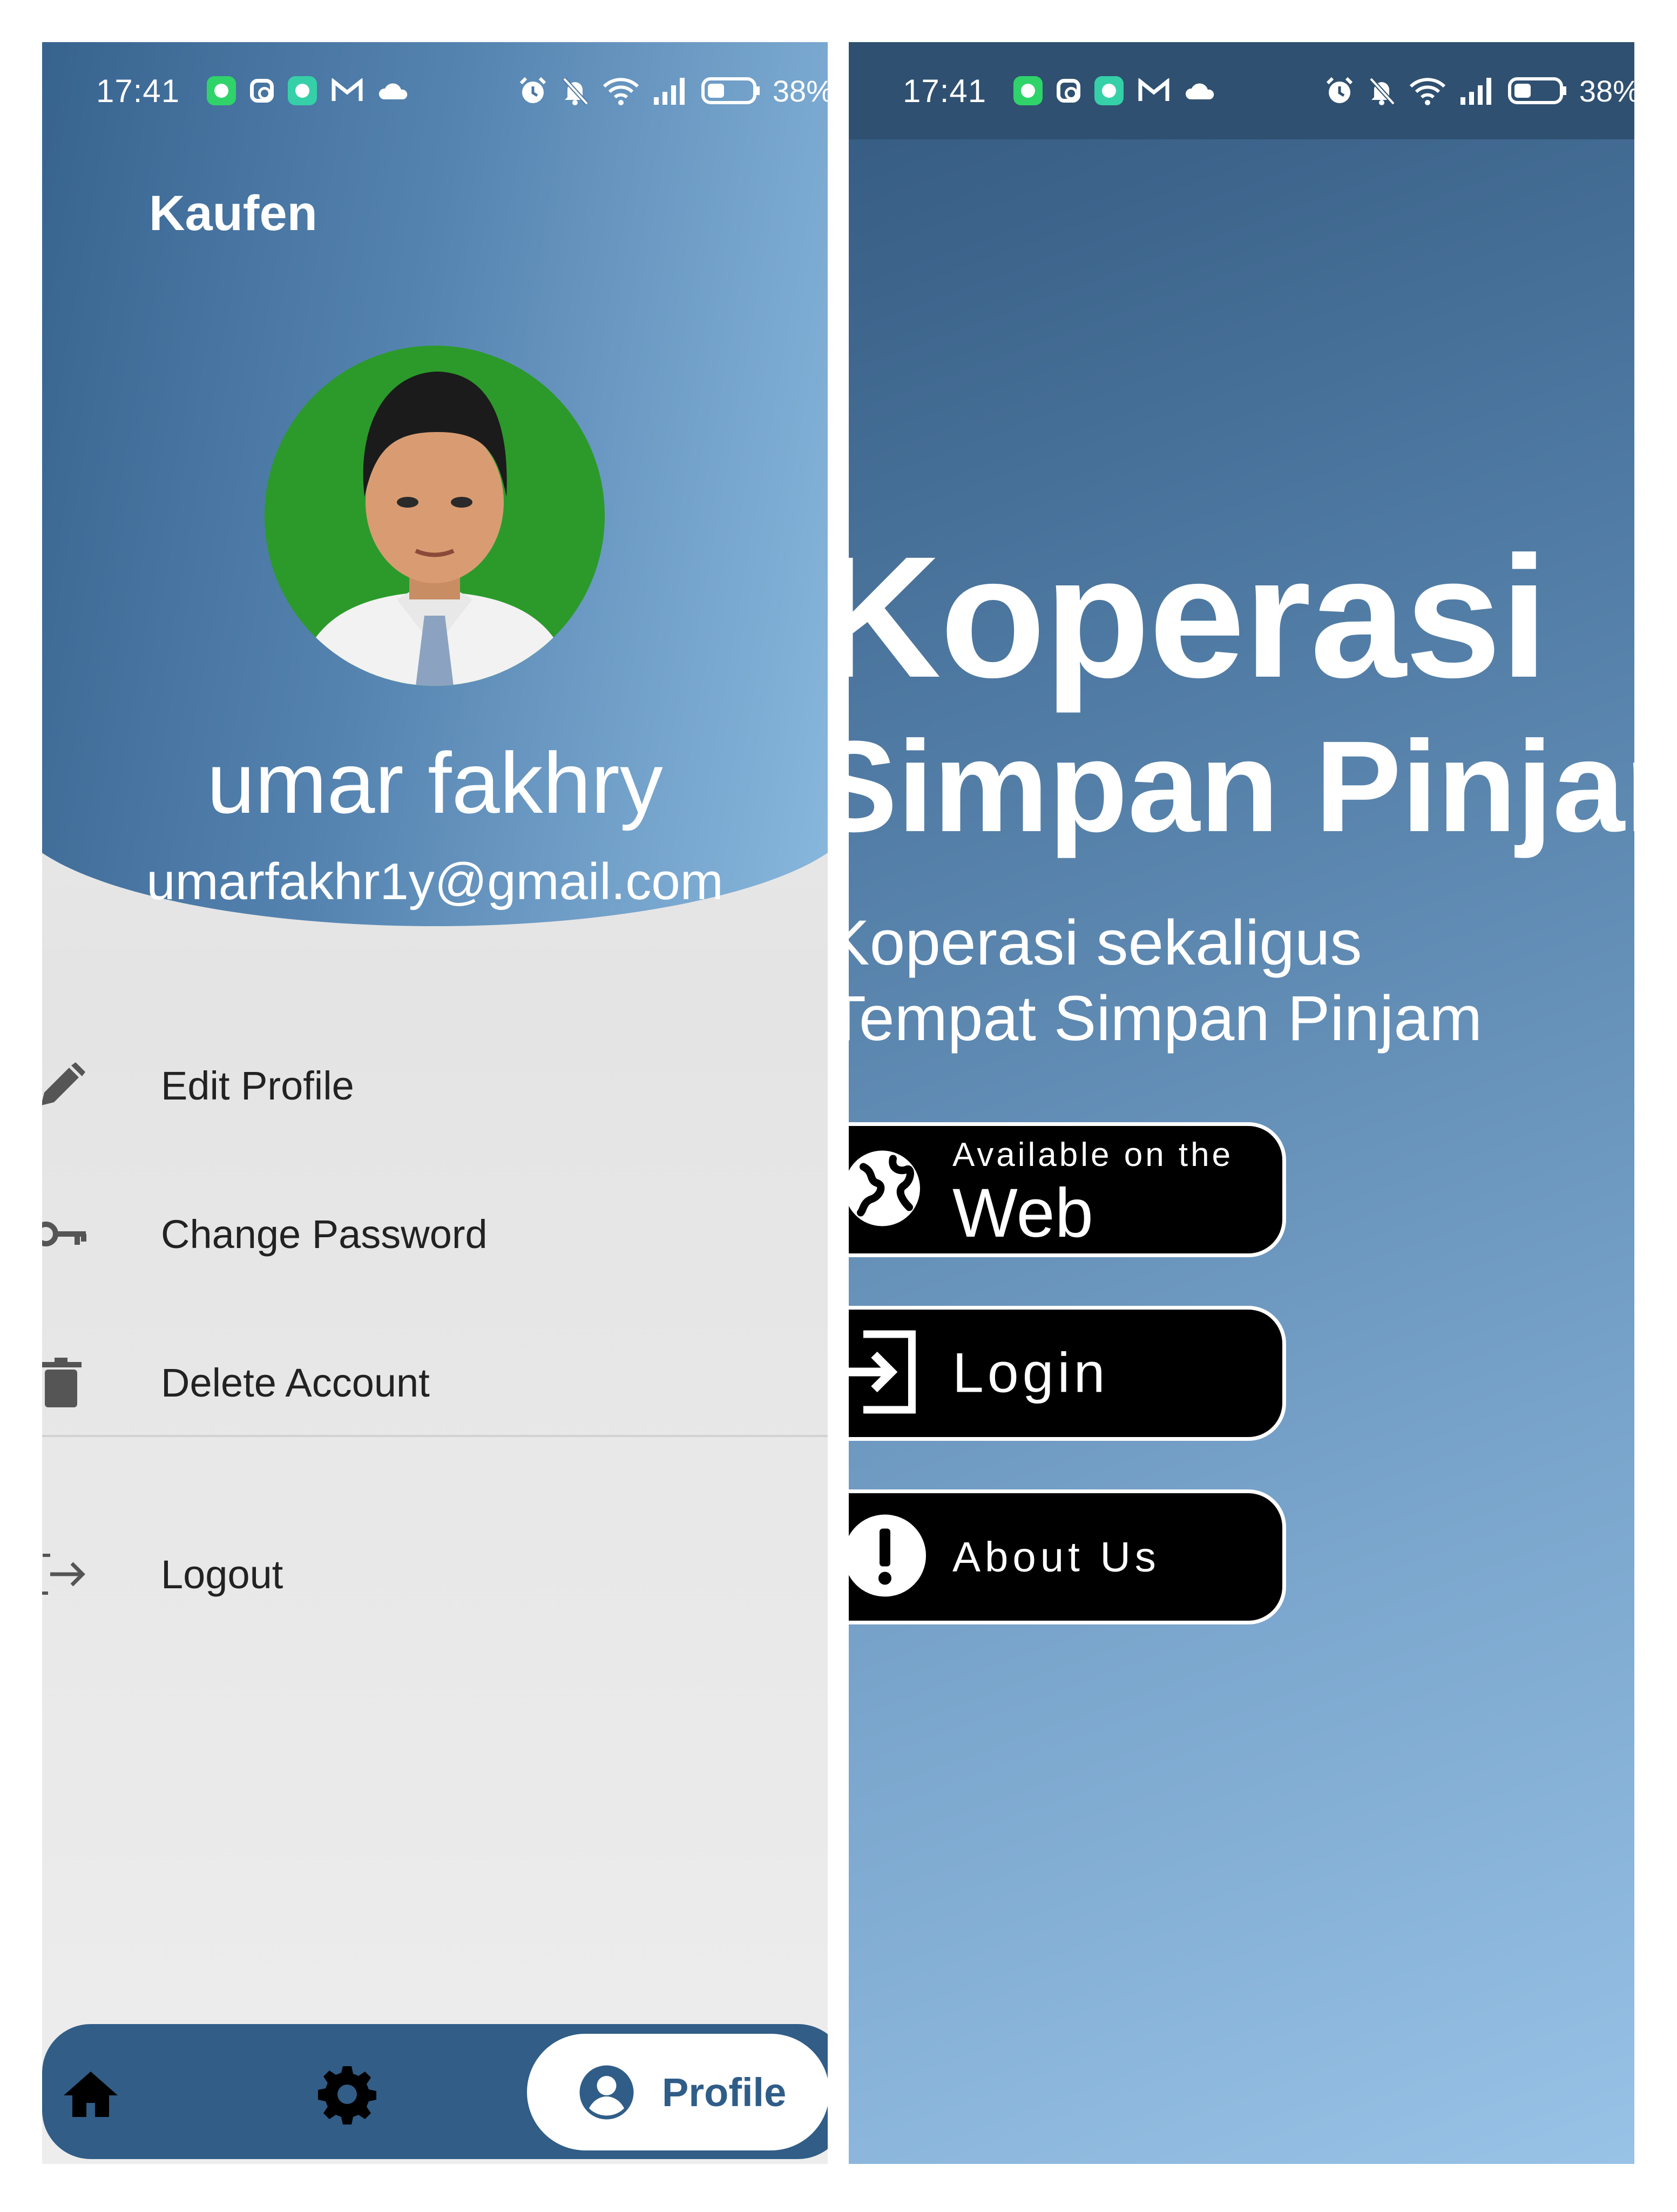 This screenshot has height=2212, width=1677. I want to click on hero-title-line2: Simpan Pinjam, so click(1241, 786).